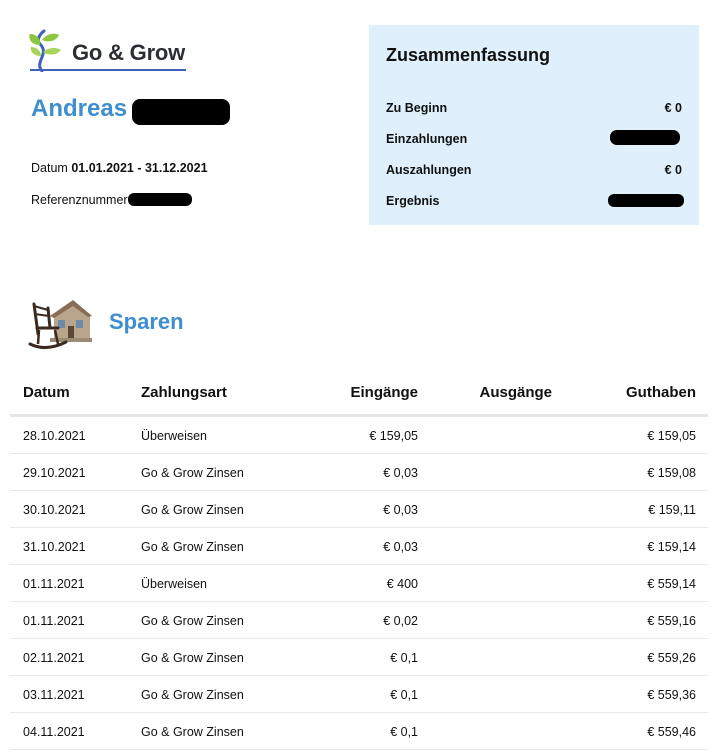 This screenshot has width=719, height=752. Describe the element at coordinates (79, 108) in the screenshot. I see `customer-name: Andreas` at that location.